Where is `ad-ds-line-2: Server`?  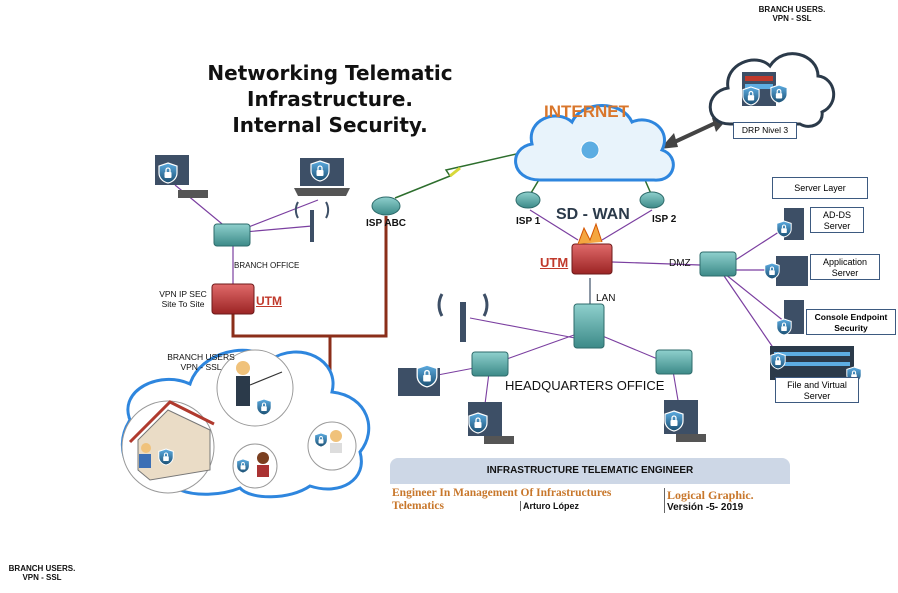
ad-ds-line-2: Server is located at coordinates (837, 226).